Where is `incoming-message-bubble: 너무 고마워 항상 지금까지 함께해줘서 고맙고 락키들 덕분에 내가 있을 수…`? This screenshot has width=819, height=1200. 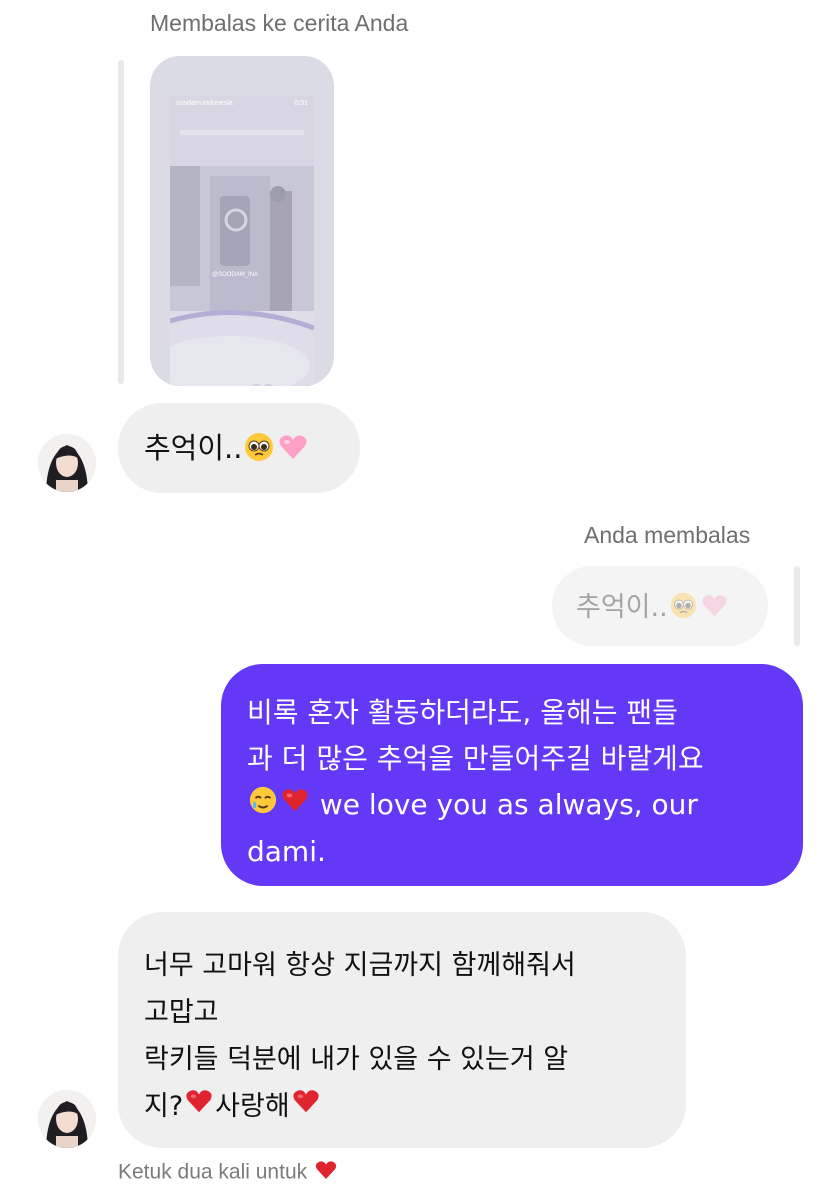
incoming-message-bubble: 너무 고마워 항상 지금까지 함께해줘서 고맙고 락키들 덕분에 내가 있을 수… is located at coordinates (402, 1030).